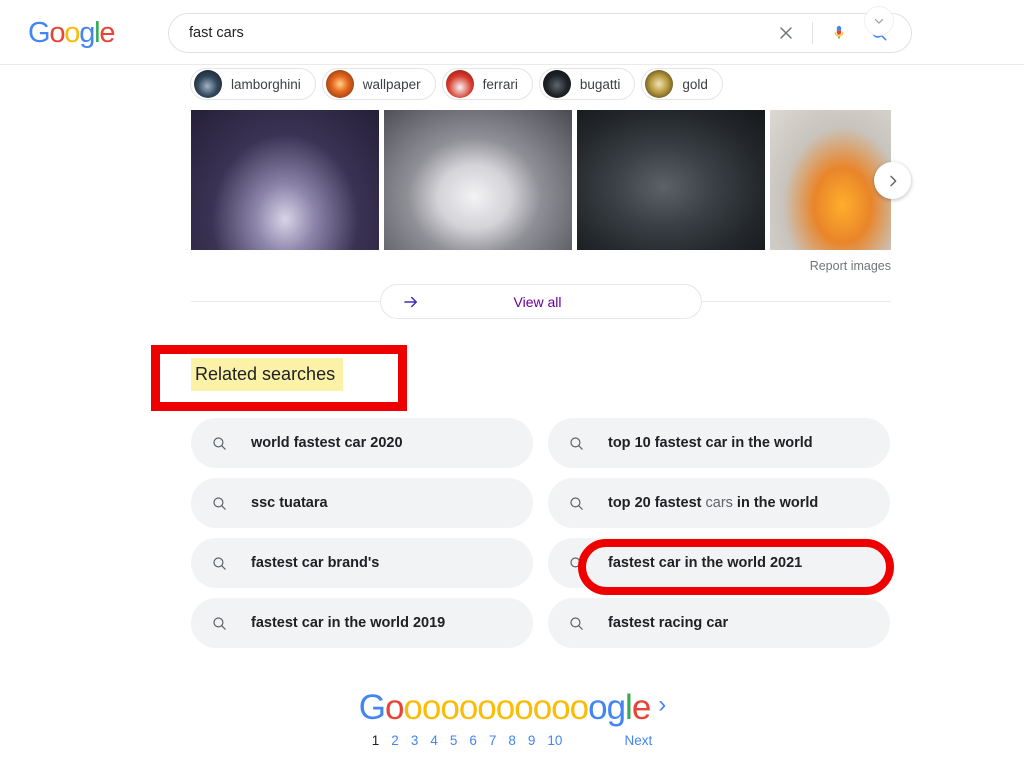 The width and height of the screenshot is (1024, 772). I want to click on related-search-item: top 10 fastest car in the world, so click(719, 443).